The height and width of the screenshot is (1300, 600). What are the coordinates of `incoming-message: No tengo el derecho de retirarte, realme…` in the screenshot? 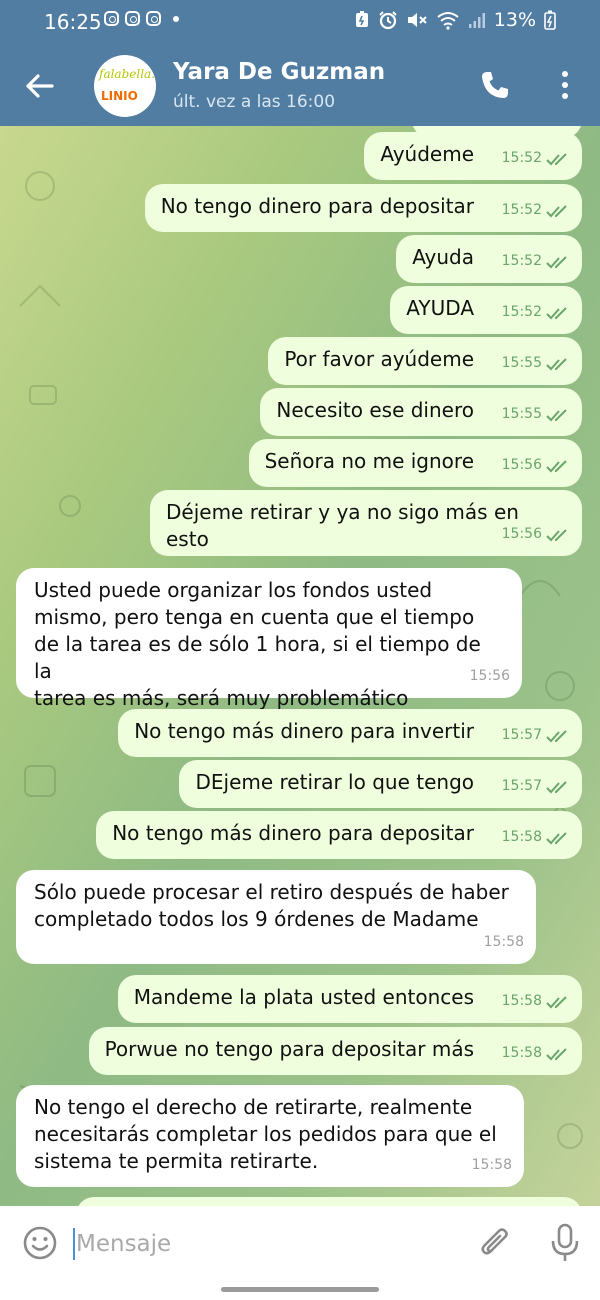 It's located at (270, 1136).